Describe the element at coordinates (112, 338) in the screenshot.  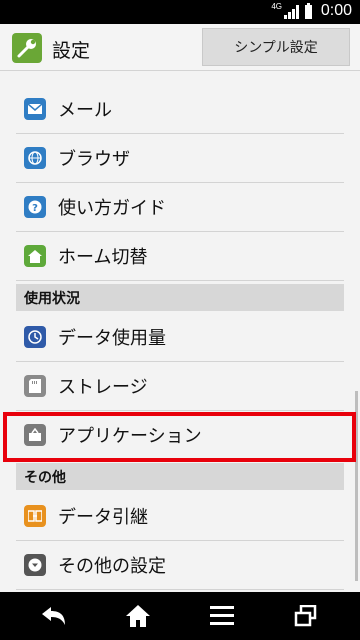
I see `item-label: データ使用量` at that location.